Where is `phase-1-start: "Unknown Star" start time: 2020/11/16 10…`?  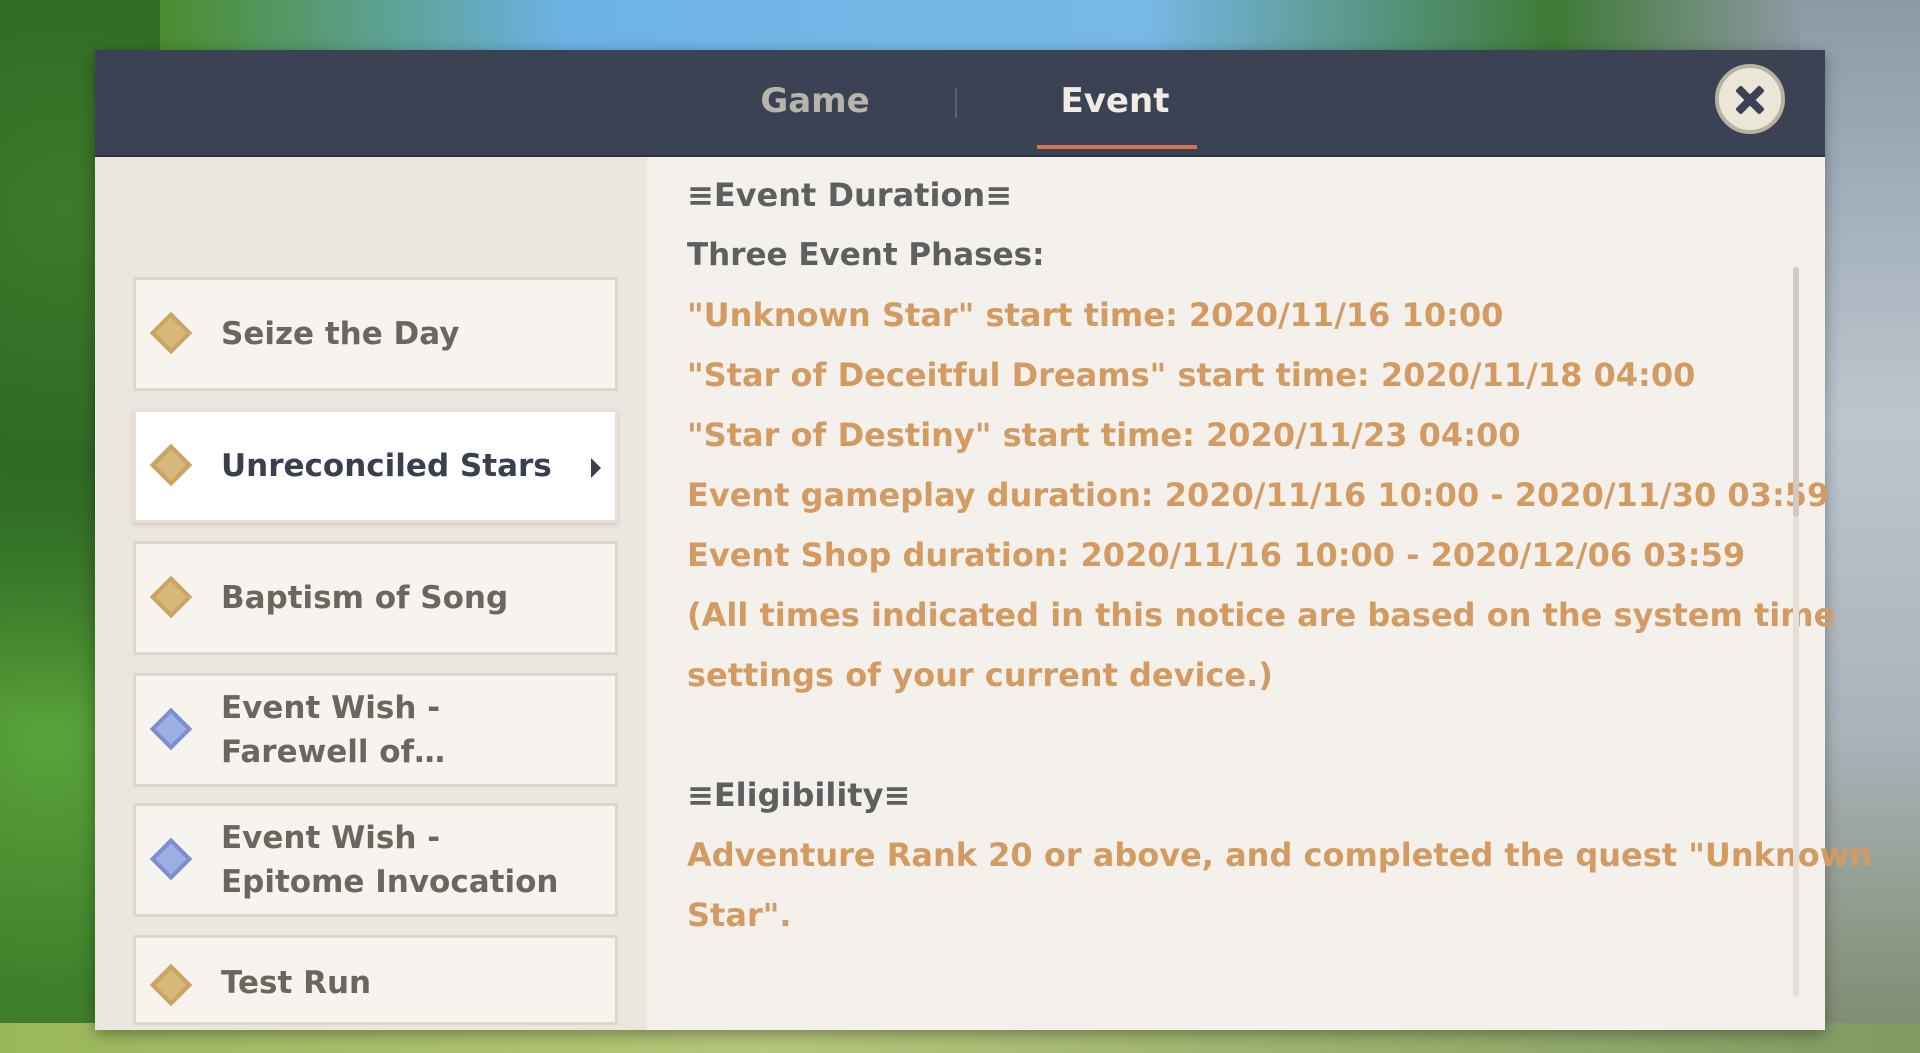 phase-1-start: "Unknown Star" start time: 2020/11/16 10… is located at coordinates (1095, 315).